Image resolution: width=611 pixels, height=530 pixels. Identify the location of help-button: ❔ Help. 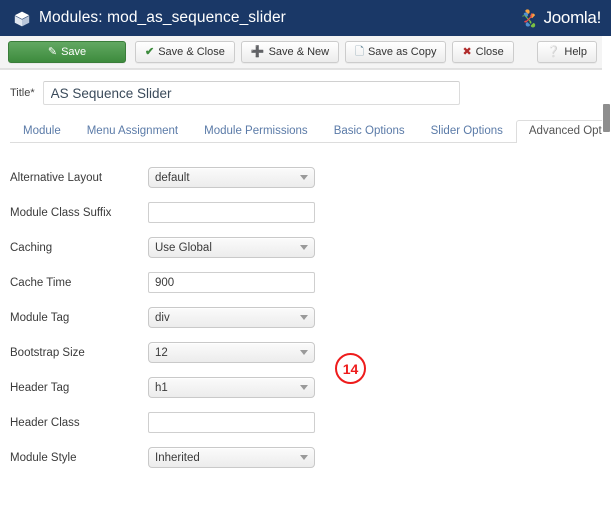
(566, 52).